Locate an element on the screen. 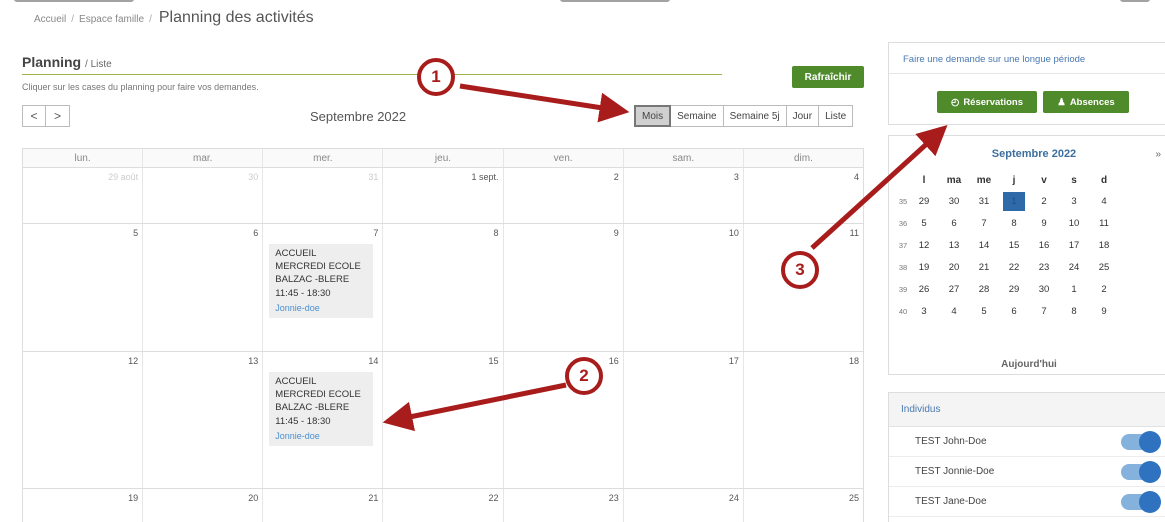  prev-month-button: < is located at coordinates (34, 116).